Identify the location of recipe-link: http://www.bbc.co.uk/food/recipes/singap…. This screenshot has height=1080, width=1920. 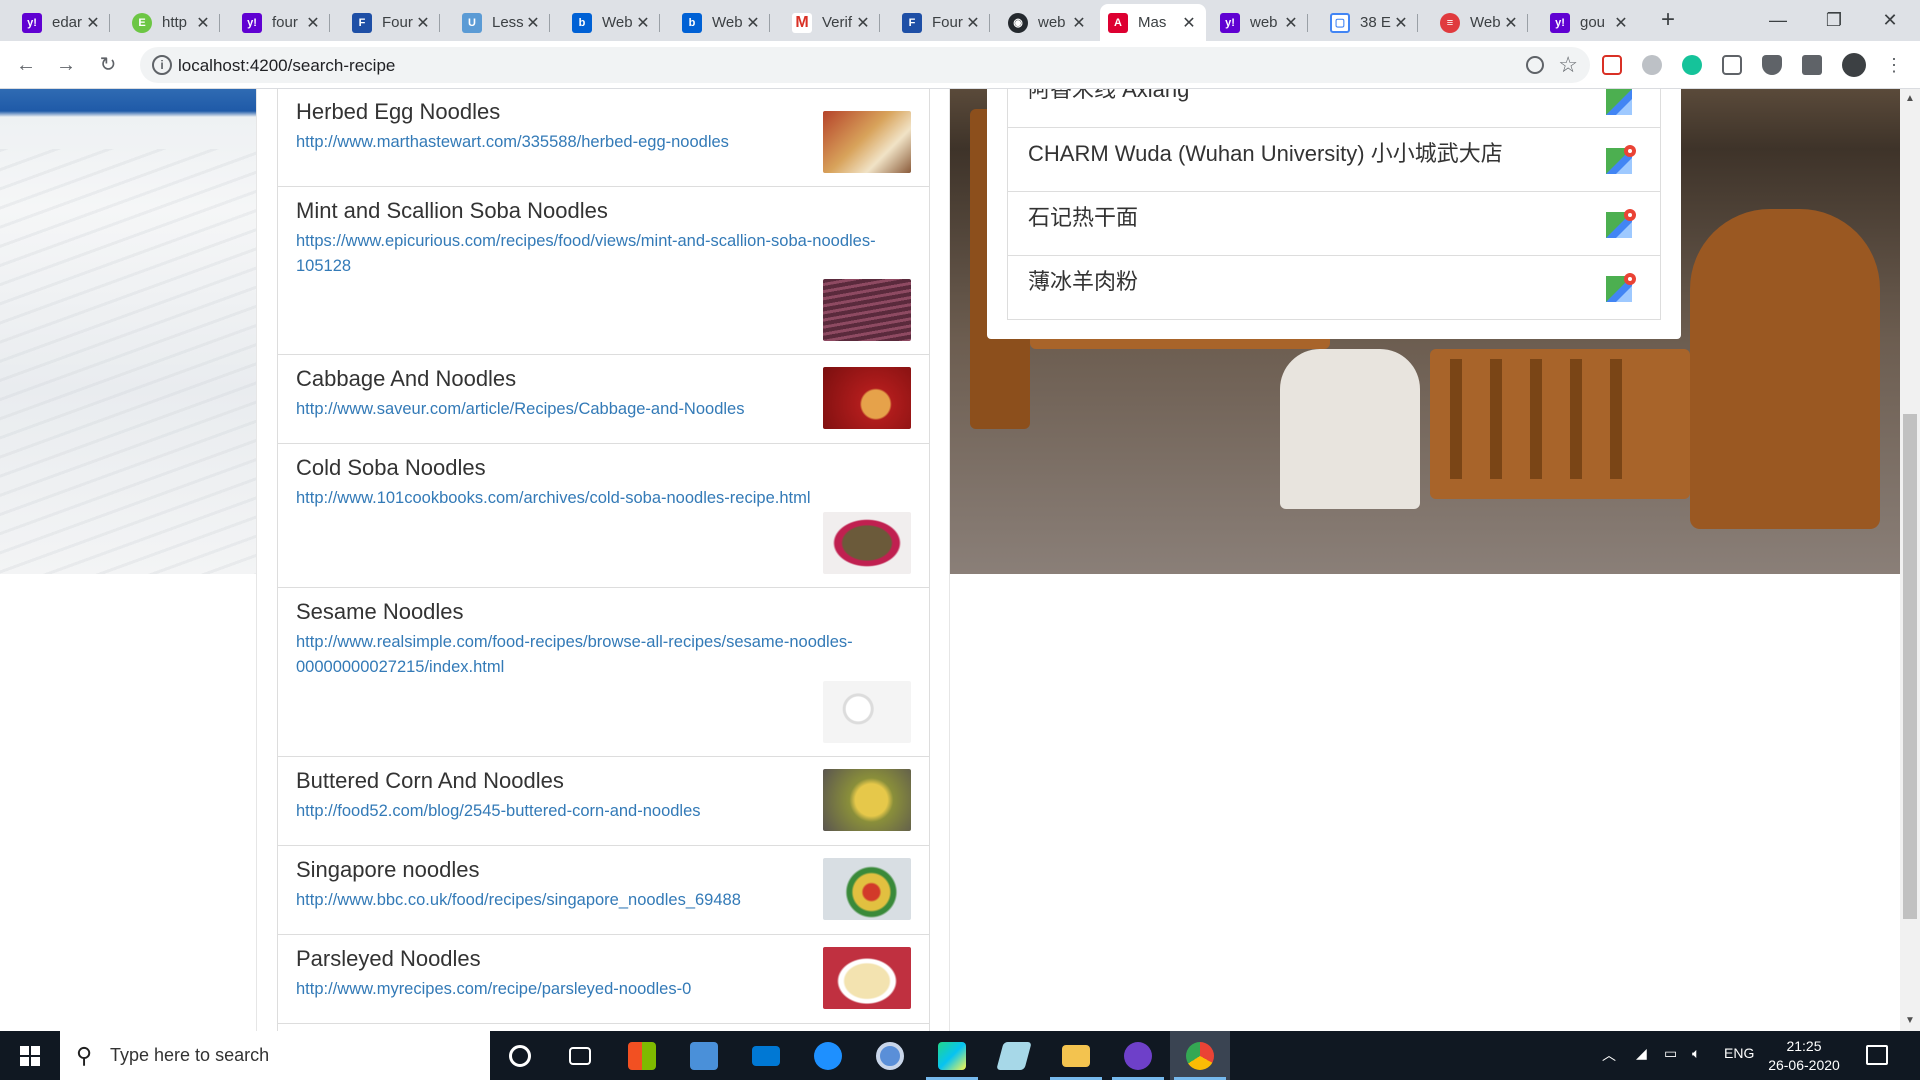
(586, 900).